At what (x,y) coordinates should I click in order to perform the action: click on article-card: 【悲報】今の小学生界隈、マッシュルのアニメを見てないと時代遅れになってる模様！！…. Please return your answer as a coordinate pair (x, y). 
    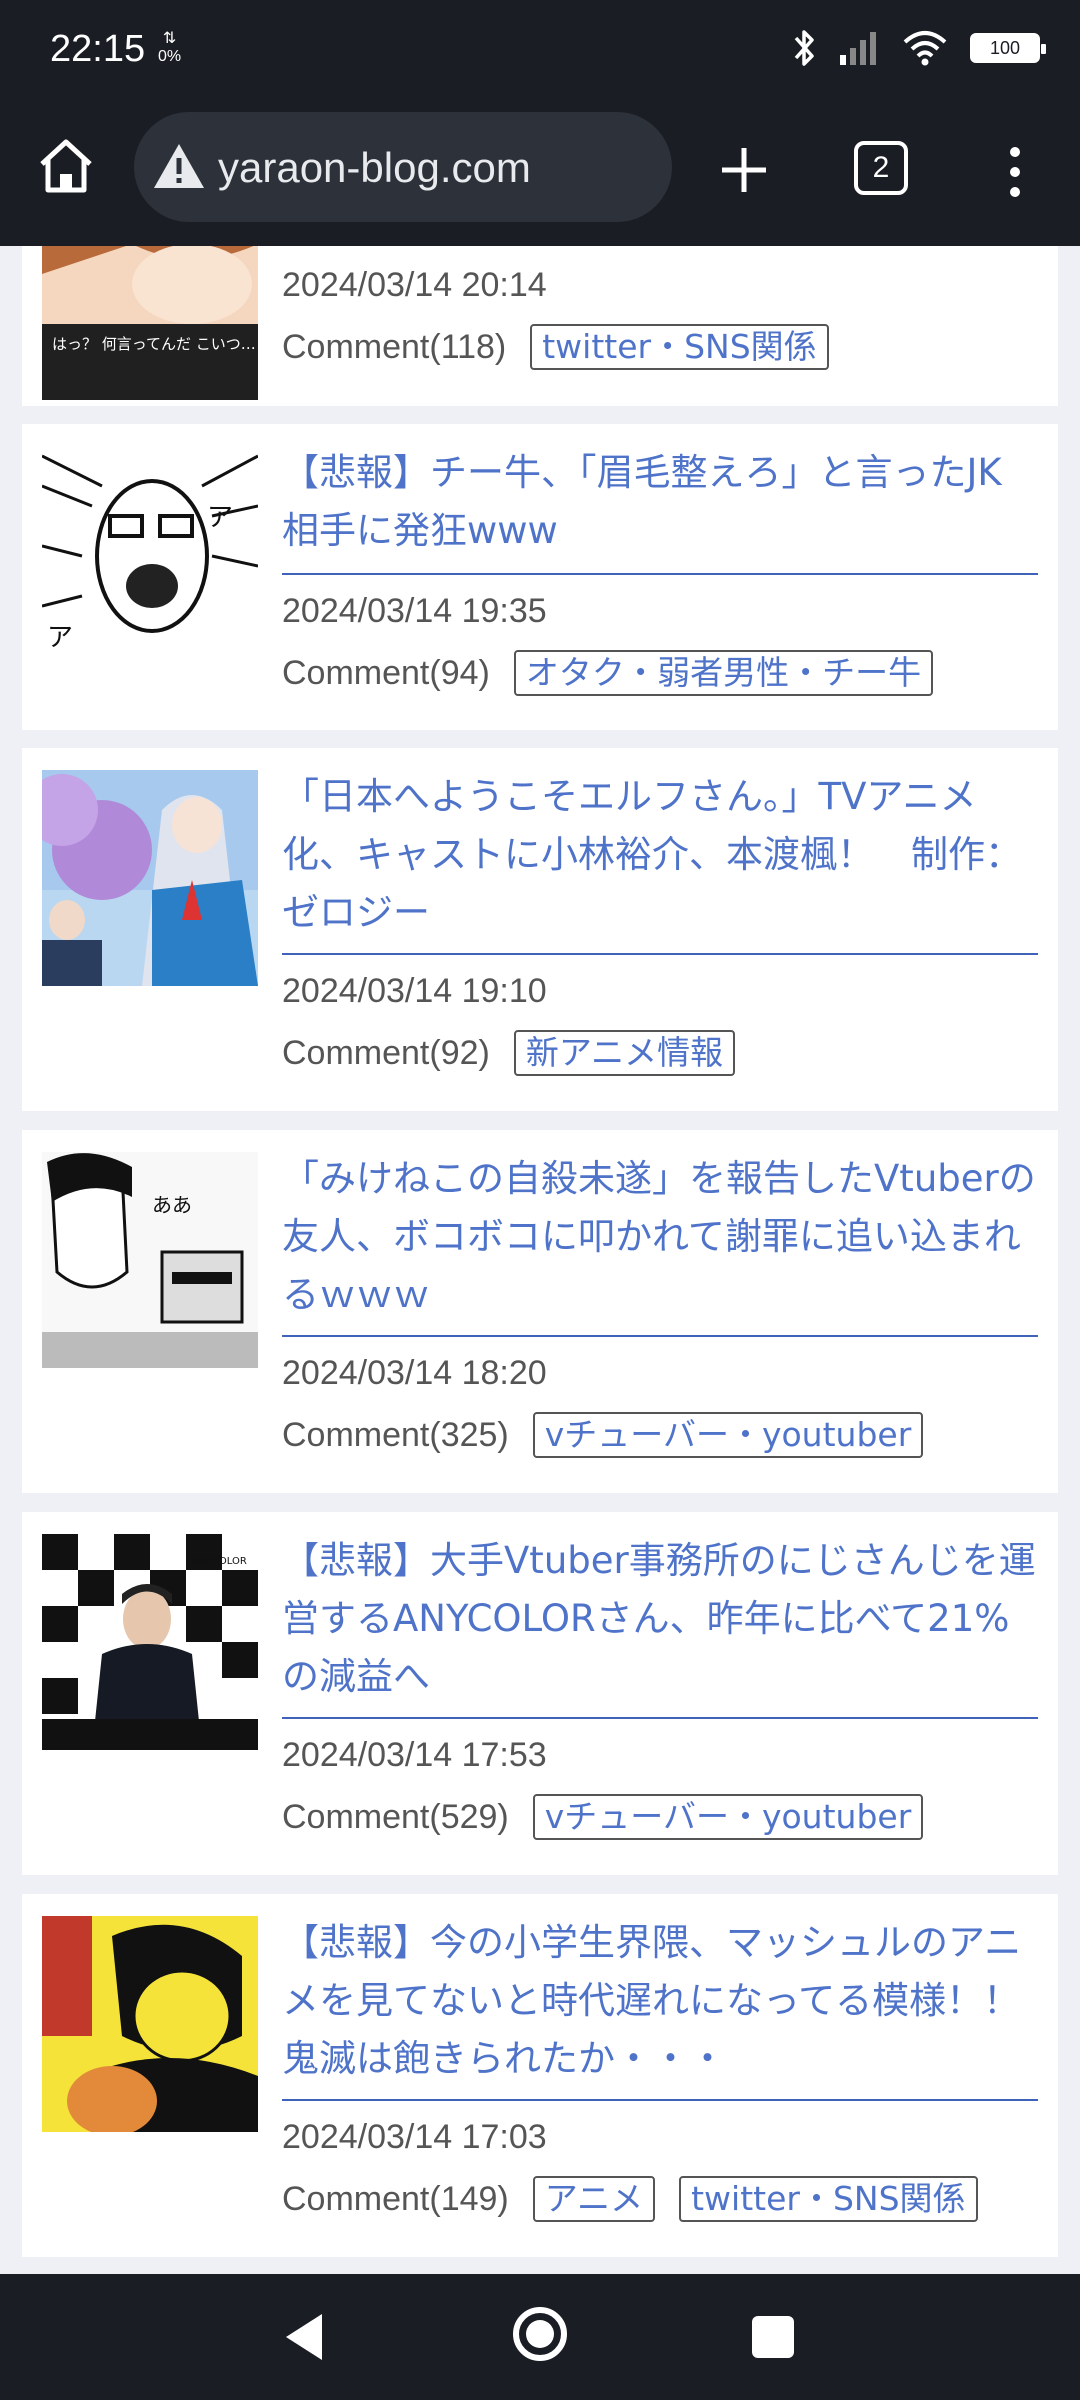
    Looking at the image, I should click on (540, 2075).